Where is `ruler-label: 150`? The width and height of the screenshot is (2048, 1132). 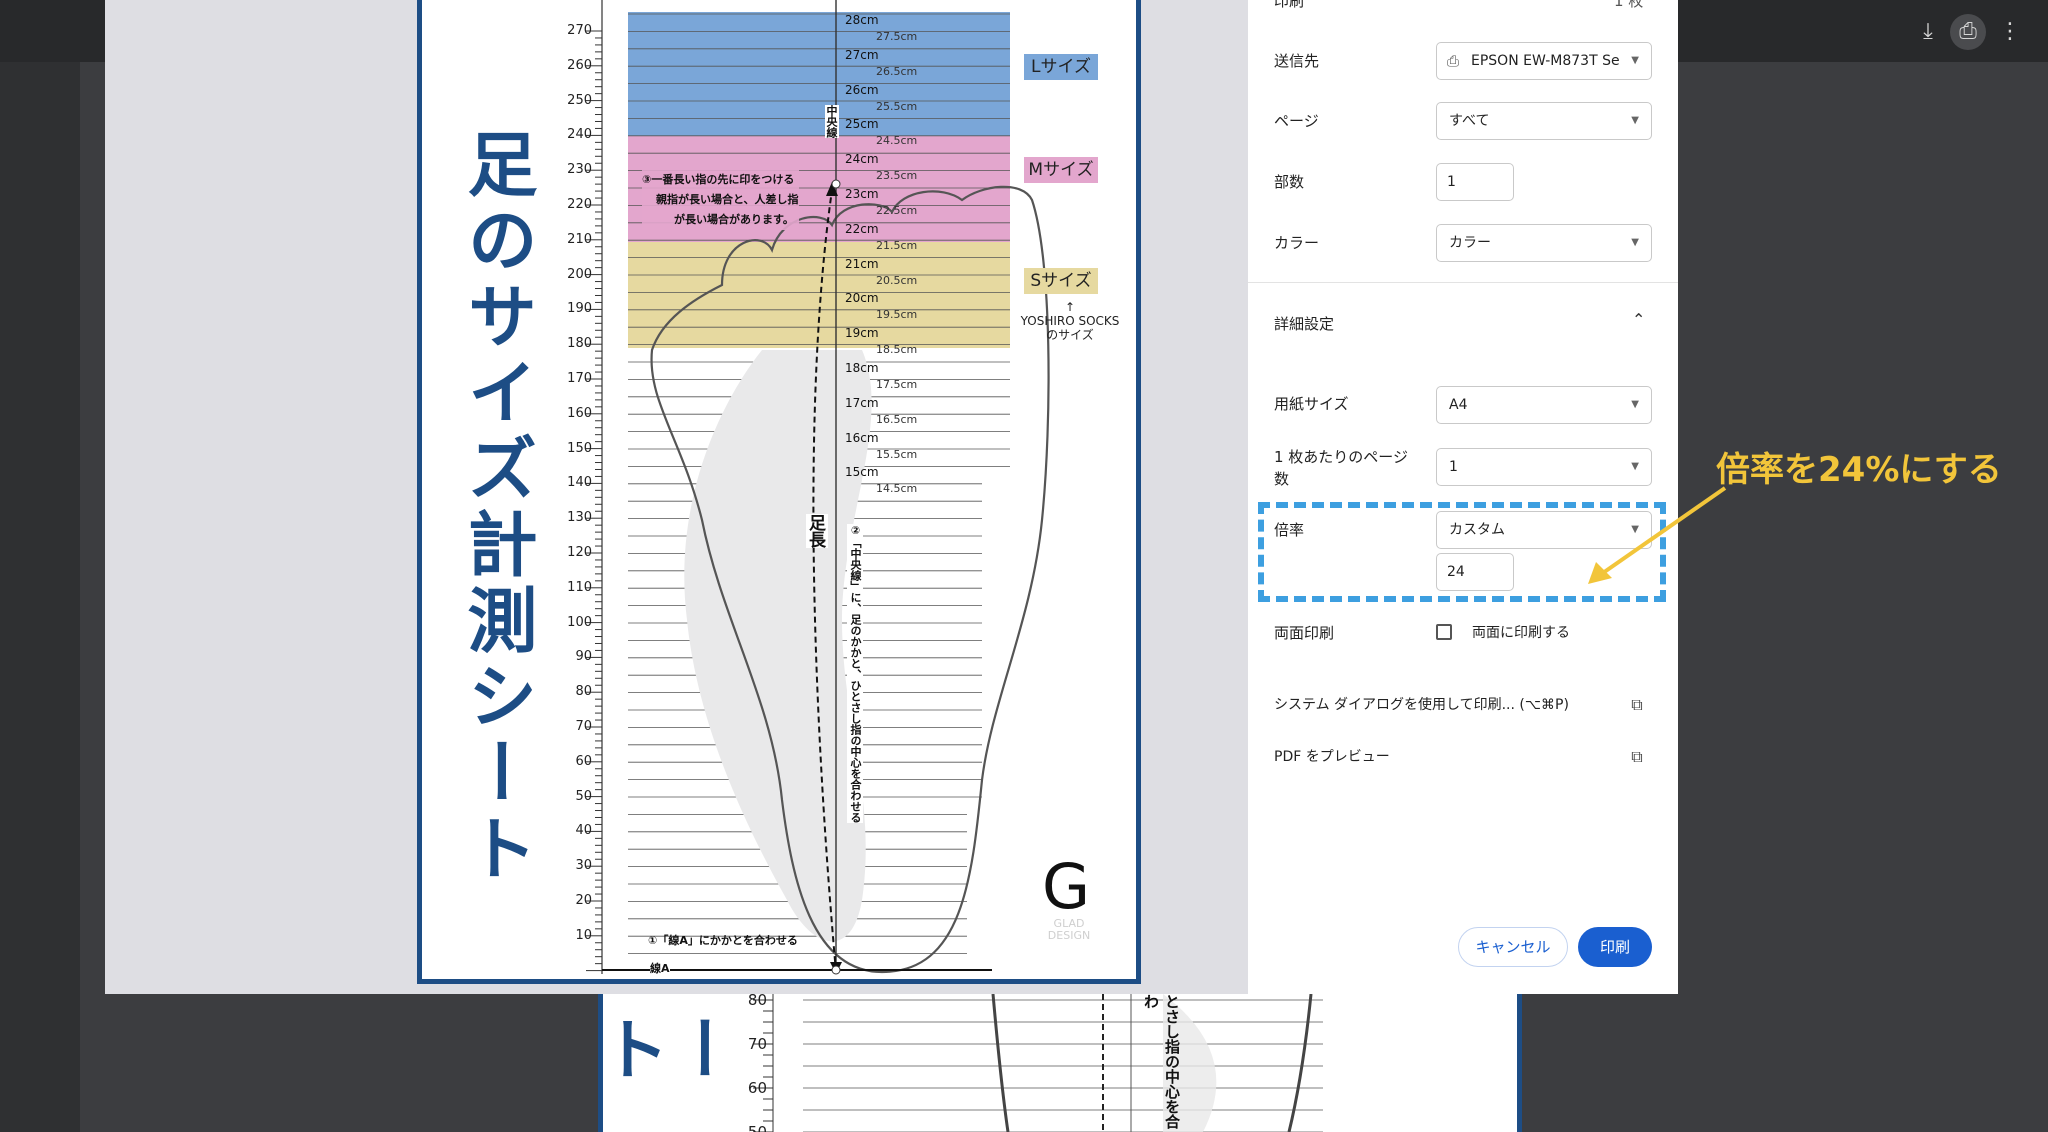 ruler-label: 150 is located at coordinates (579, 448).